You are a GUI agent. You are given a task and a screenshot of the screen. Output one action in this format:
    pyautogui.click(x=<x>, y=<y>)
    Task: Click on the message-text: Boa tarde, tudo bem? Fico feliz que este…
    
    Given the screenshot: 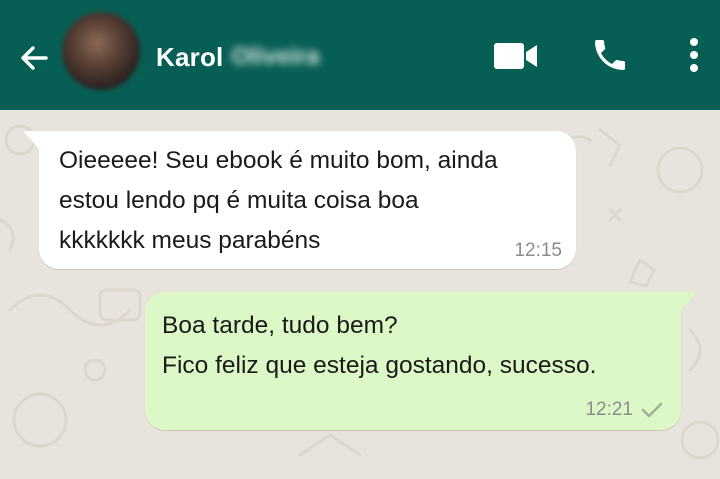 What is the action you would take?
    pyautogui.click(x=379, y=345)
    